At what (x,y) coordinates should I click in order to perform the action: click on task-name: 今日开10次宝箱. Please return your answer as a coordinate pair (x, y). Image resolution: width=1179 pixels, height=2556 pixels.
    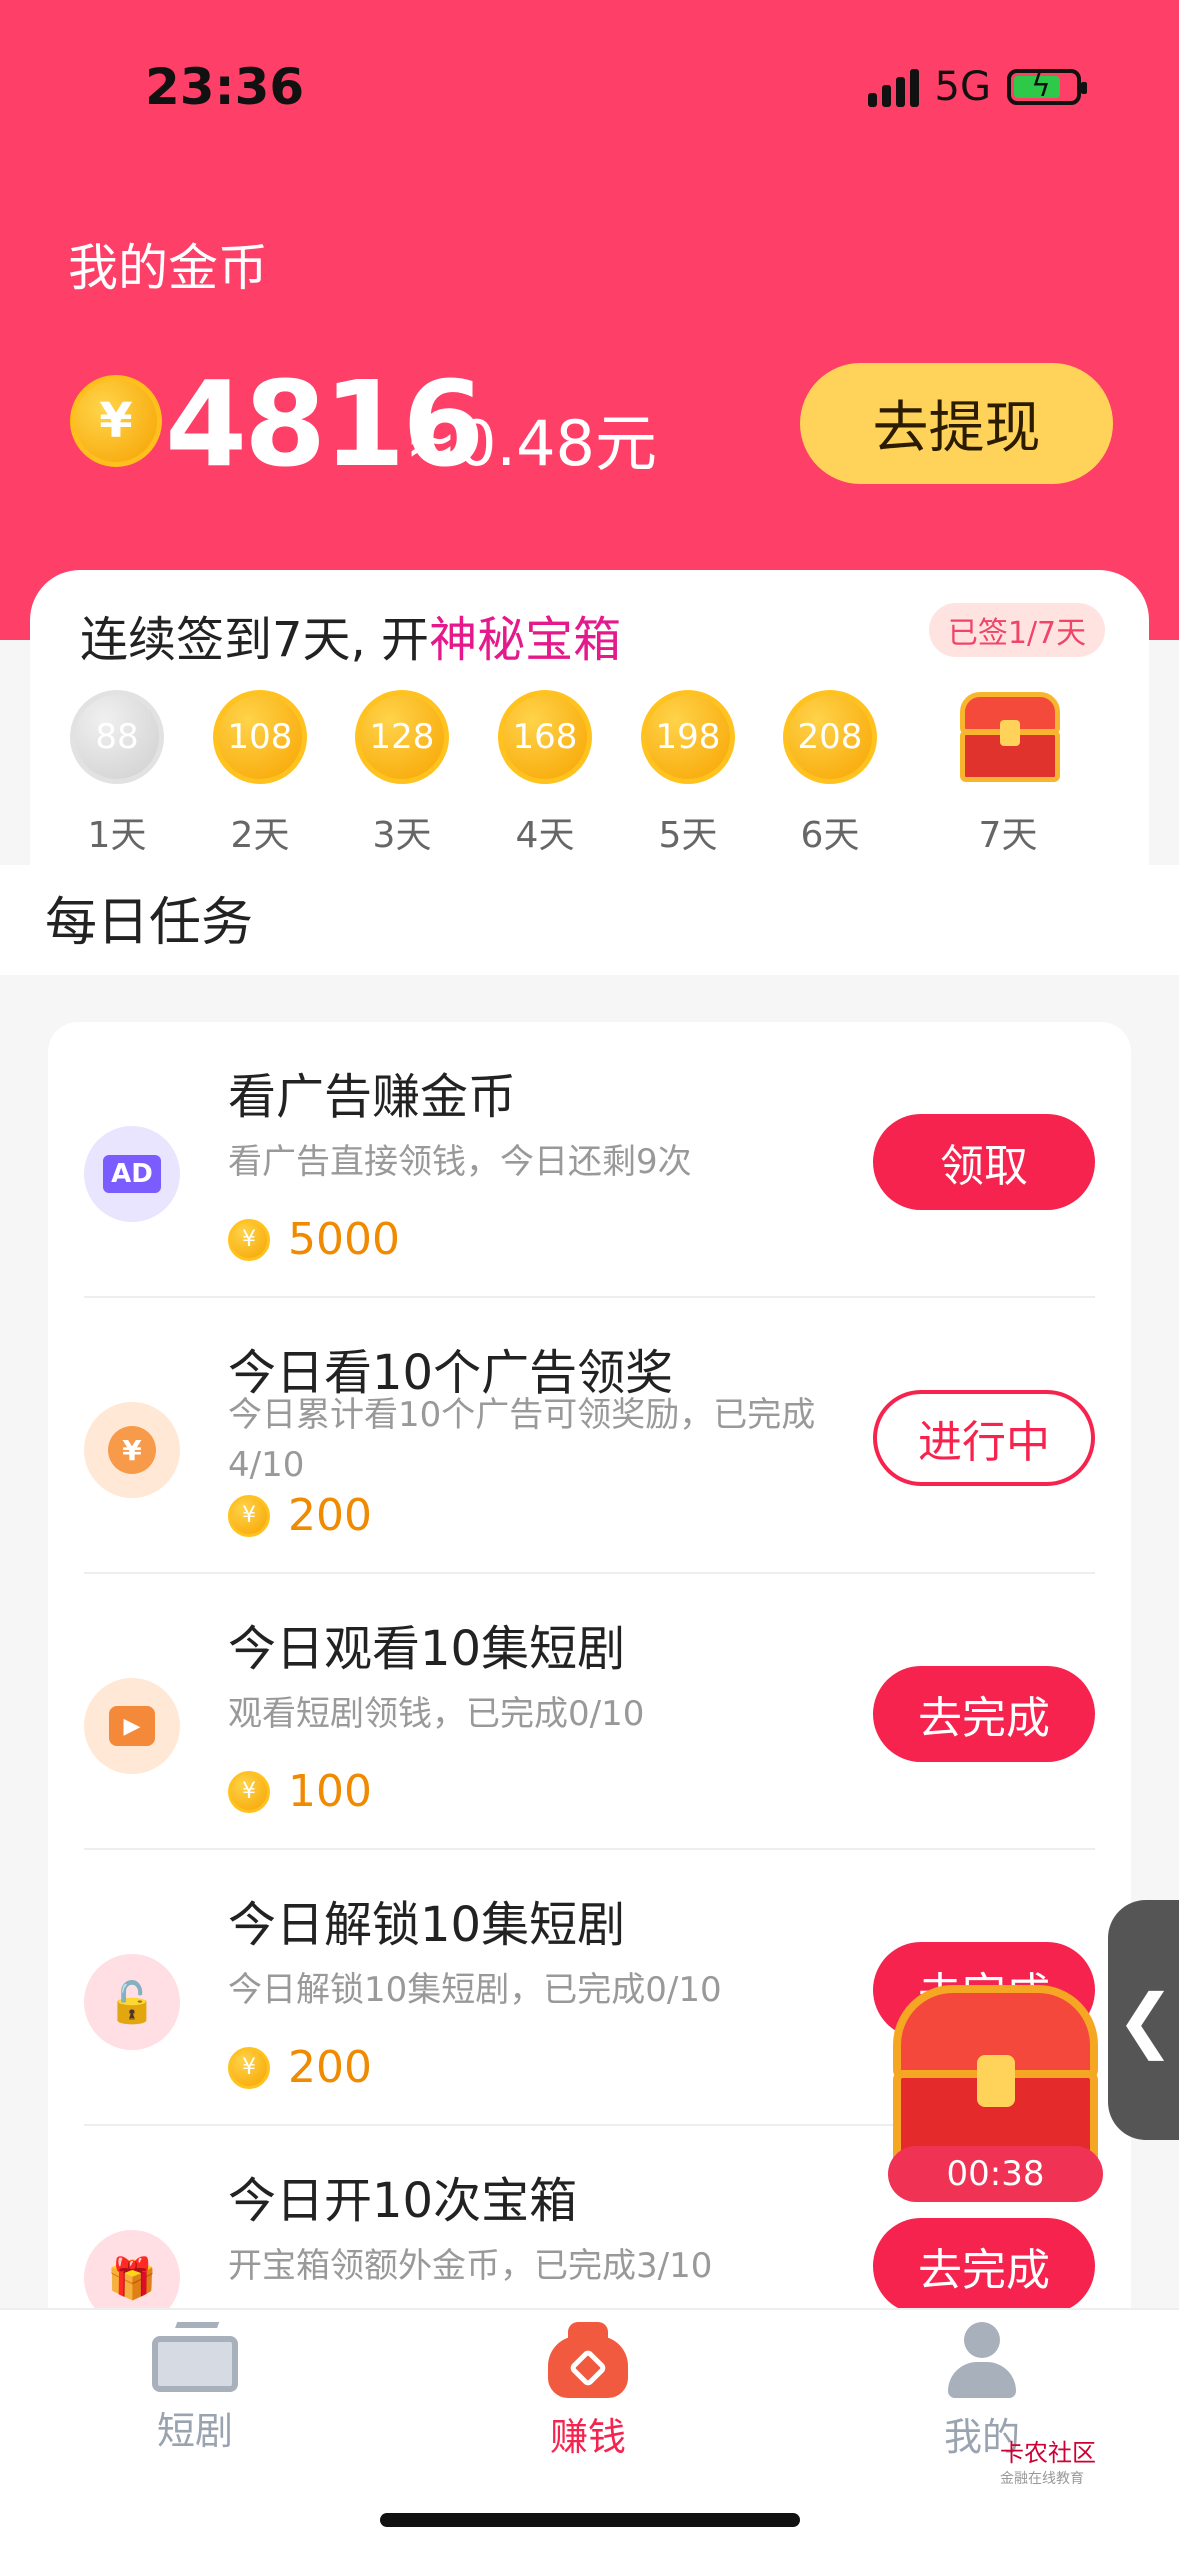
    Looking at the image, I should click on (403, 2201).